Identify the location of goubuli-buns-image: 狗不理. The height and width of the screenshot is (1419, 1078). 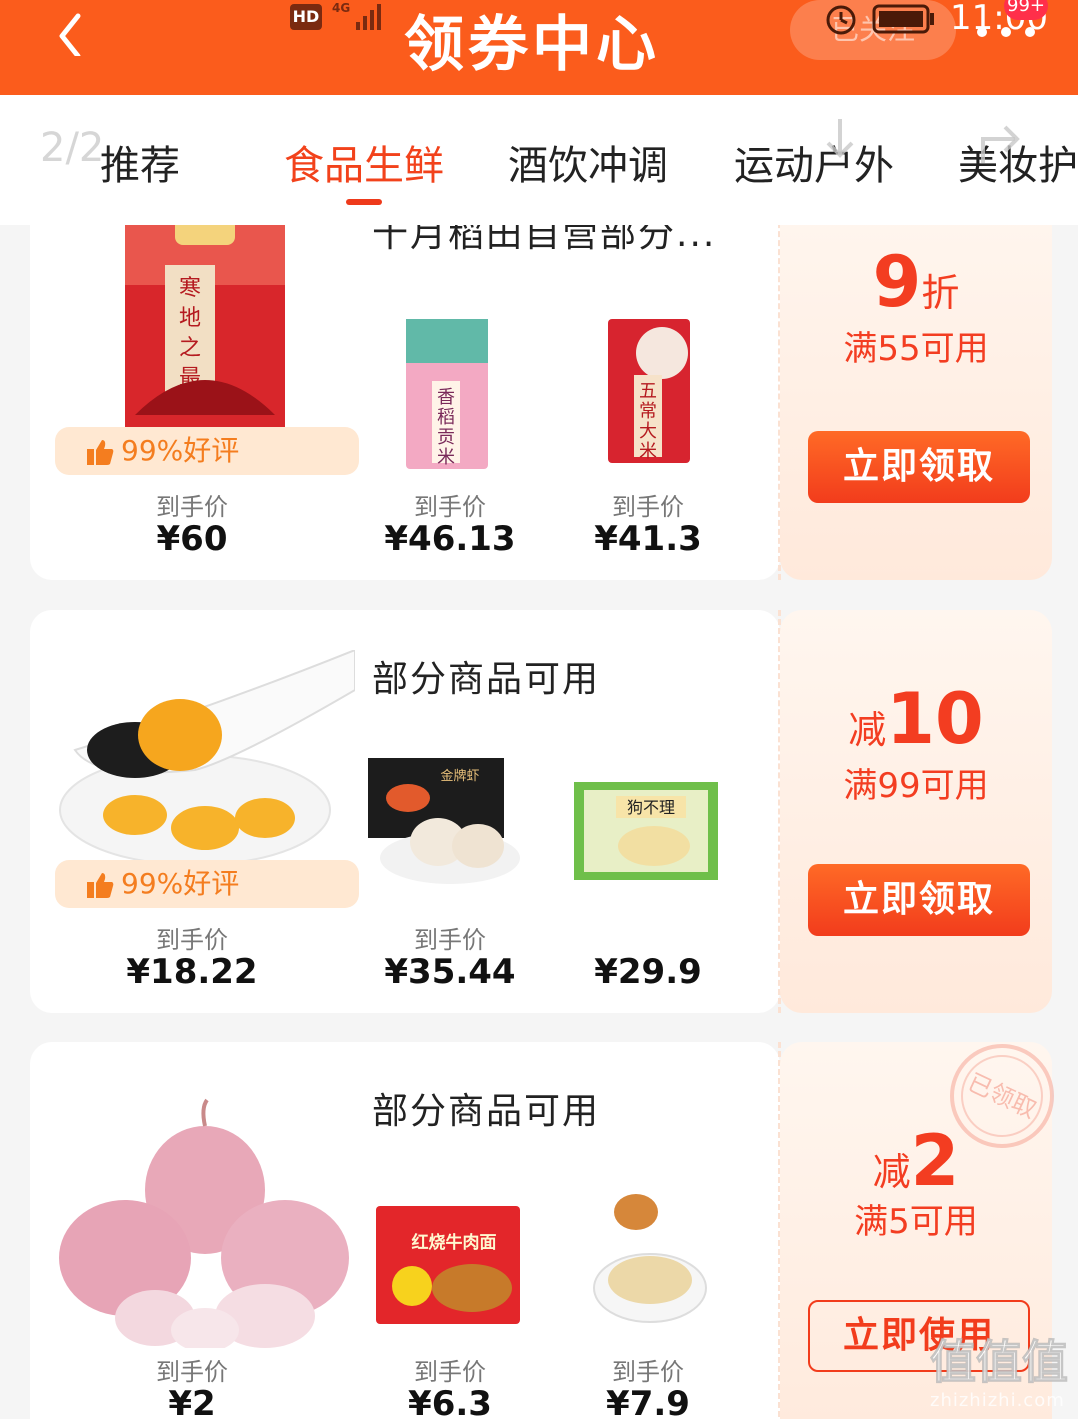
(647, 832).